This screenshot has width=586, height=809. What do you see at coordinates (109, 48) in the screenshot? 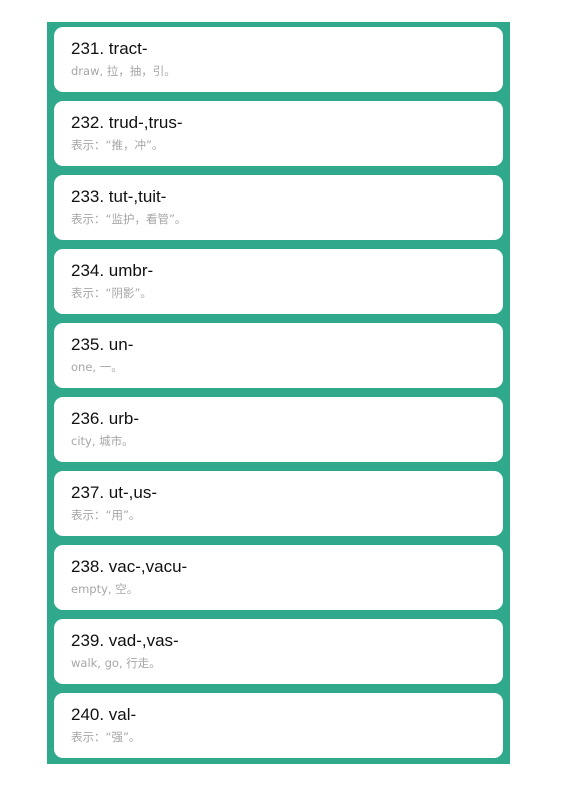
I see `item-title: 231. tract-` at bounding box center [109, 48].